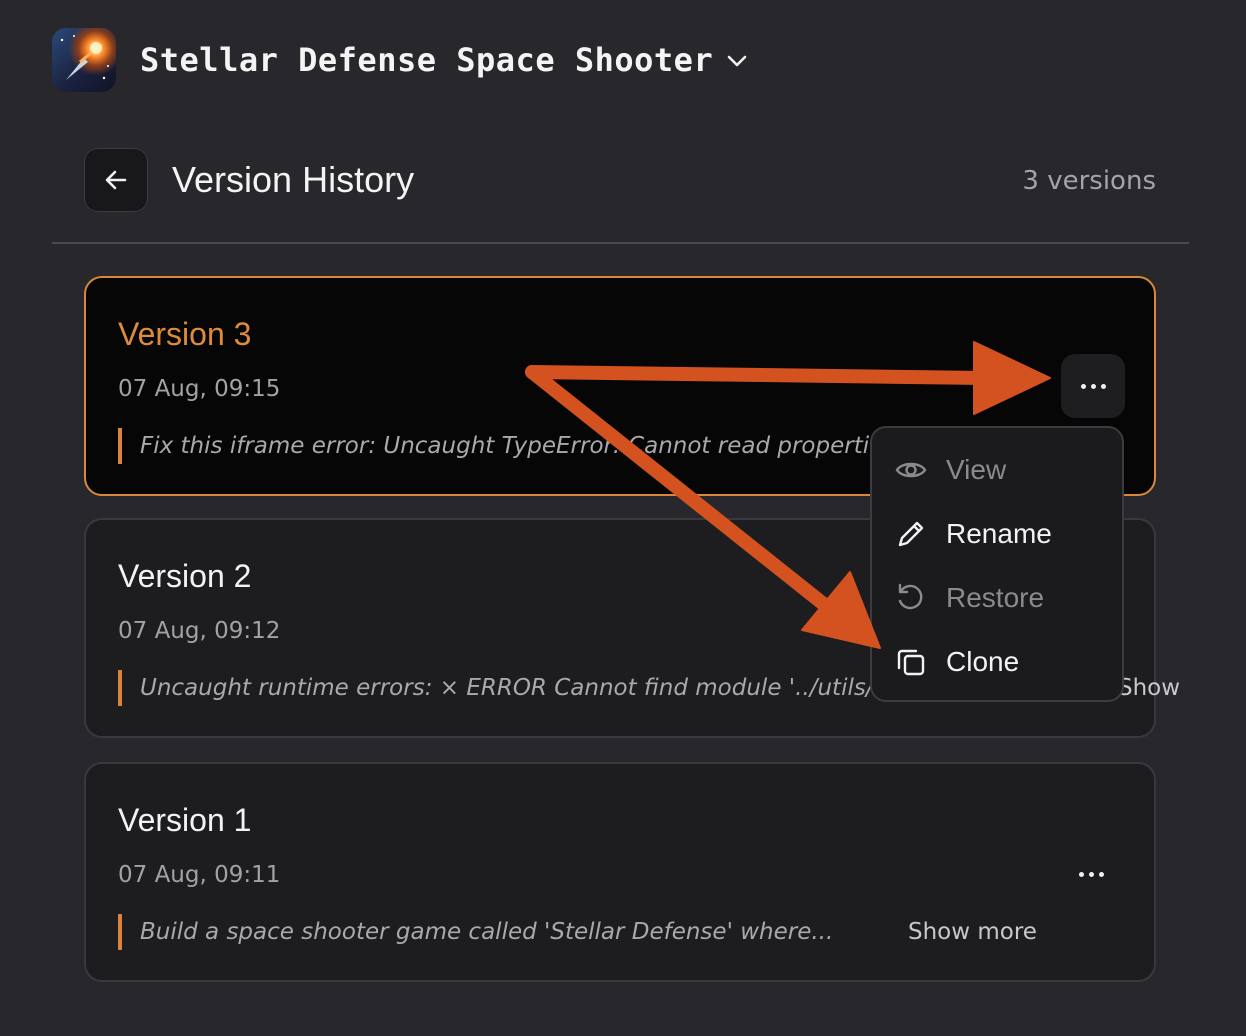  What do you see at coordinates (84, 60) in the screenshot?
I see `app-icon` at bounding box center [84, 60].